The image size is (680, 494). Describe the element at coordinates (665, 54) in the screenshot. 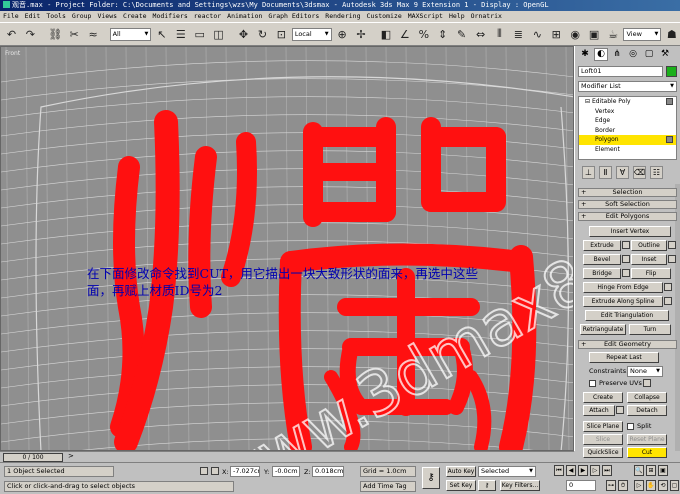

I see `utilities-tab-icon: ⚒` at that location.